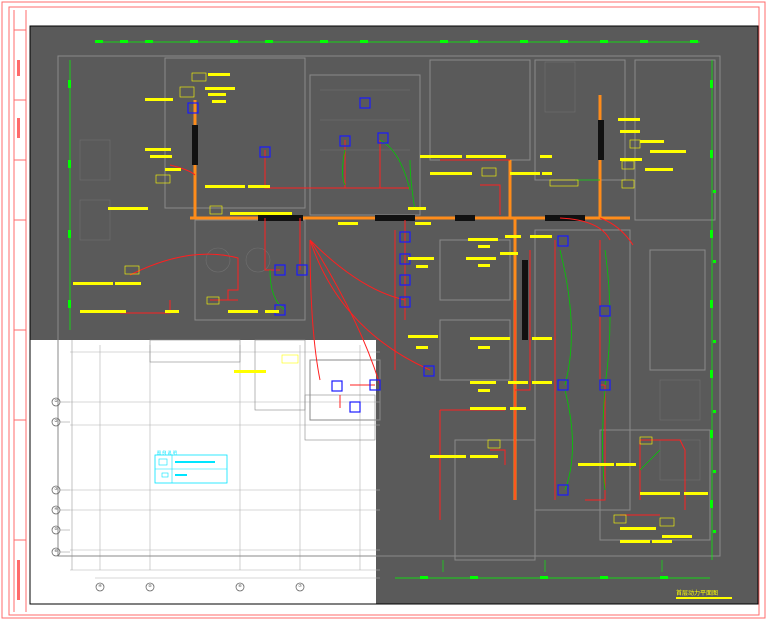 This screenshot has width=767, height=624. I want to click on drawing-title-underline, so click(704, 598).